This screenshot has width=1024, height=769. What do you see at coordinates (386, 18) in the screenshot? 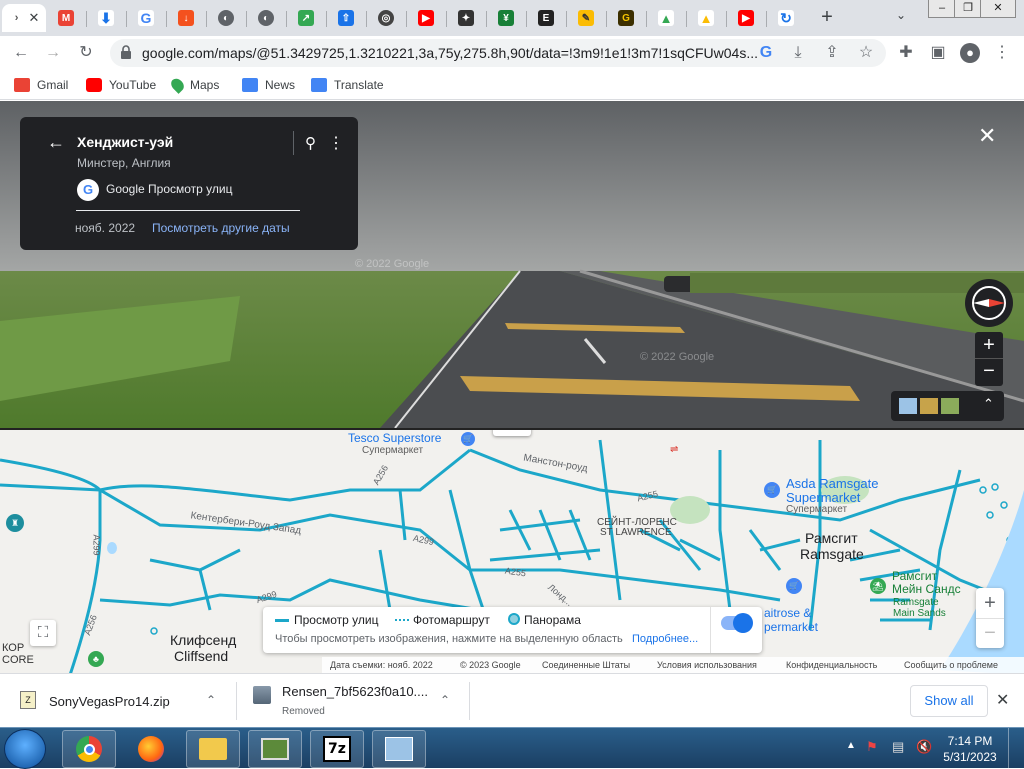
I see `tab-chrome: ◎` at bounding box center [386, 18].